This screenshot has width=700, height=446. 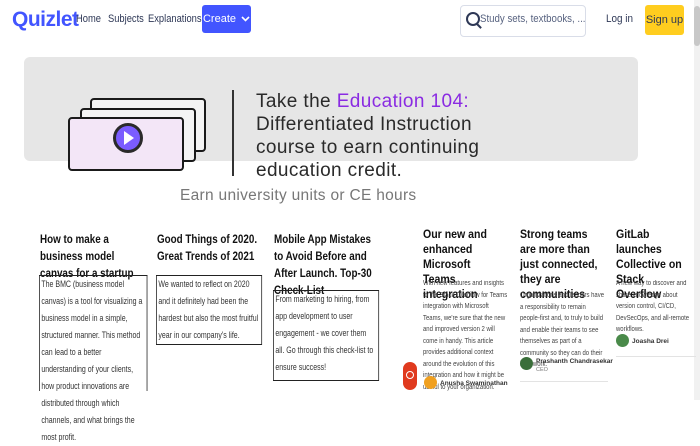 What do you see at coordinates (697, 26) in the screenshot?
I see `scrollbar-thumb` at bounding box center [697, 26].